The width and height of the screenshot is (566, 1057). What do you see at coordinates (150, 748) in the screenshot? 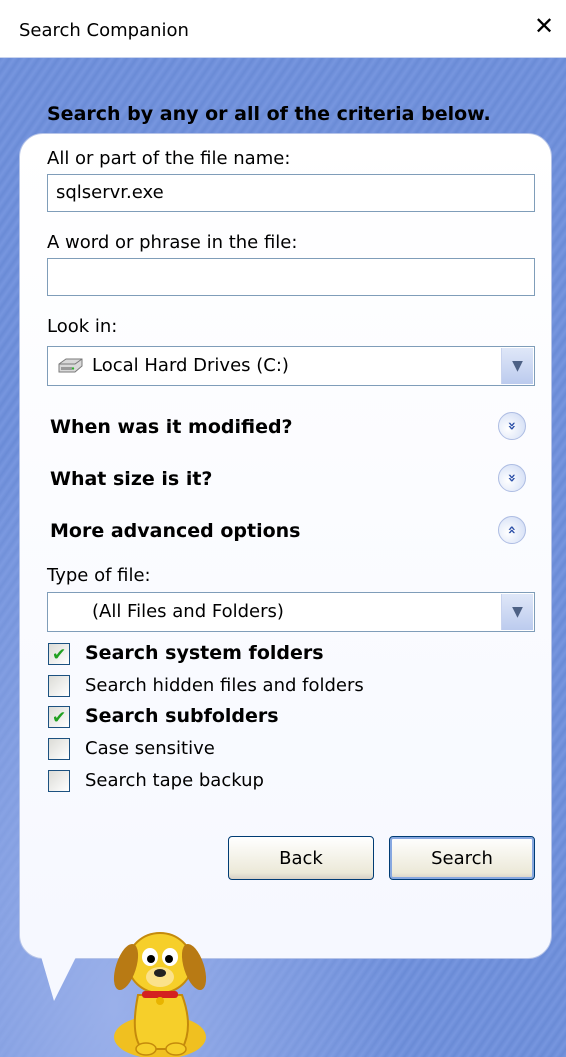
I see `case-sensitive-label: Case sensitive` at bounding box center [150, 748].